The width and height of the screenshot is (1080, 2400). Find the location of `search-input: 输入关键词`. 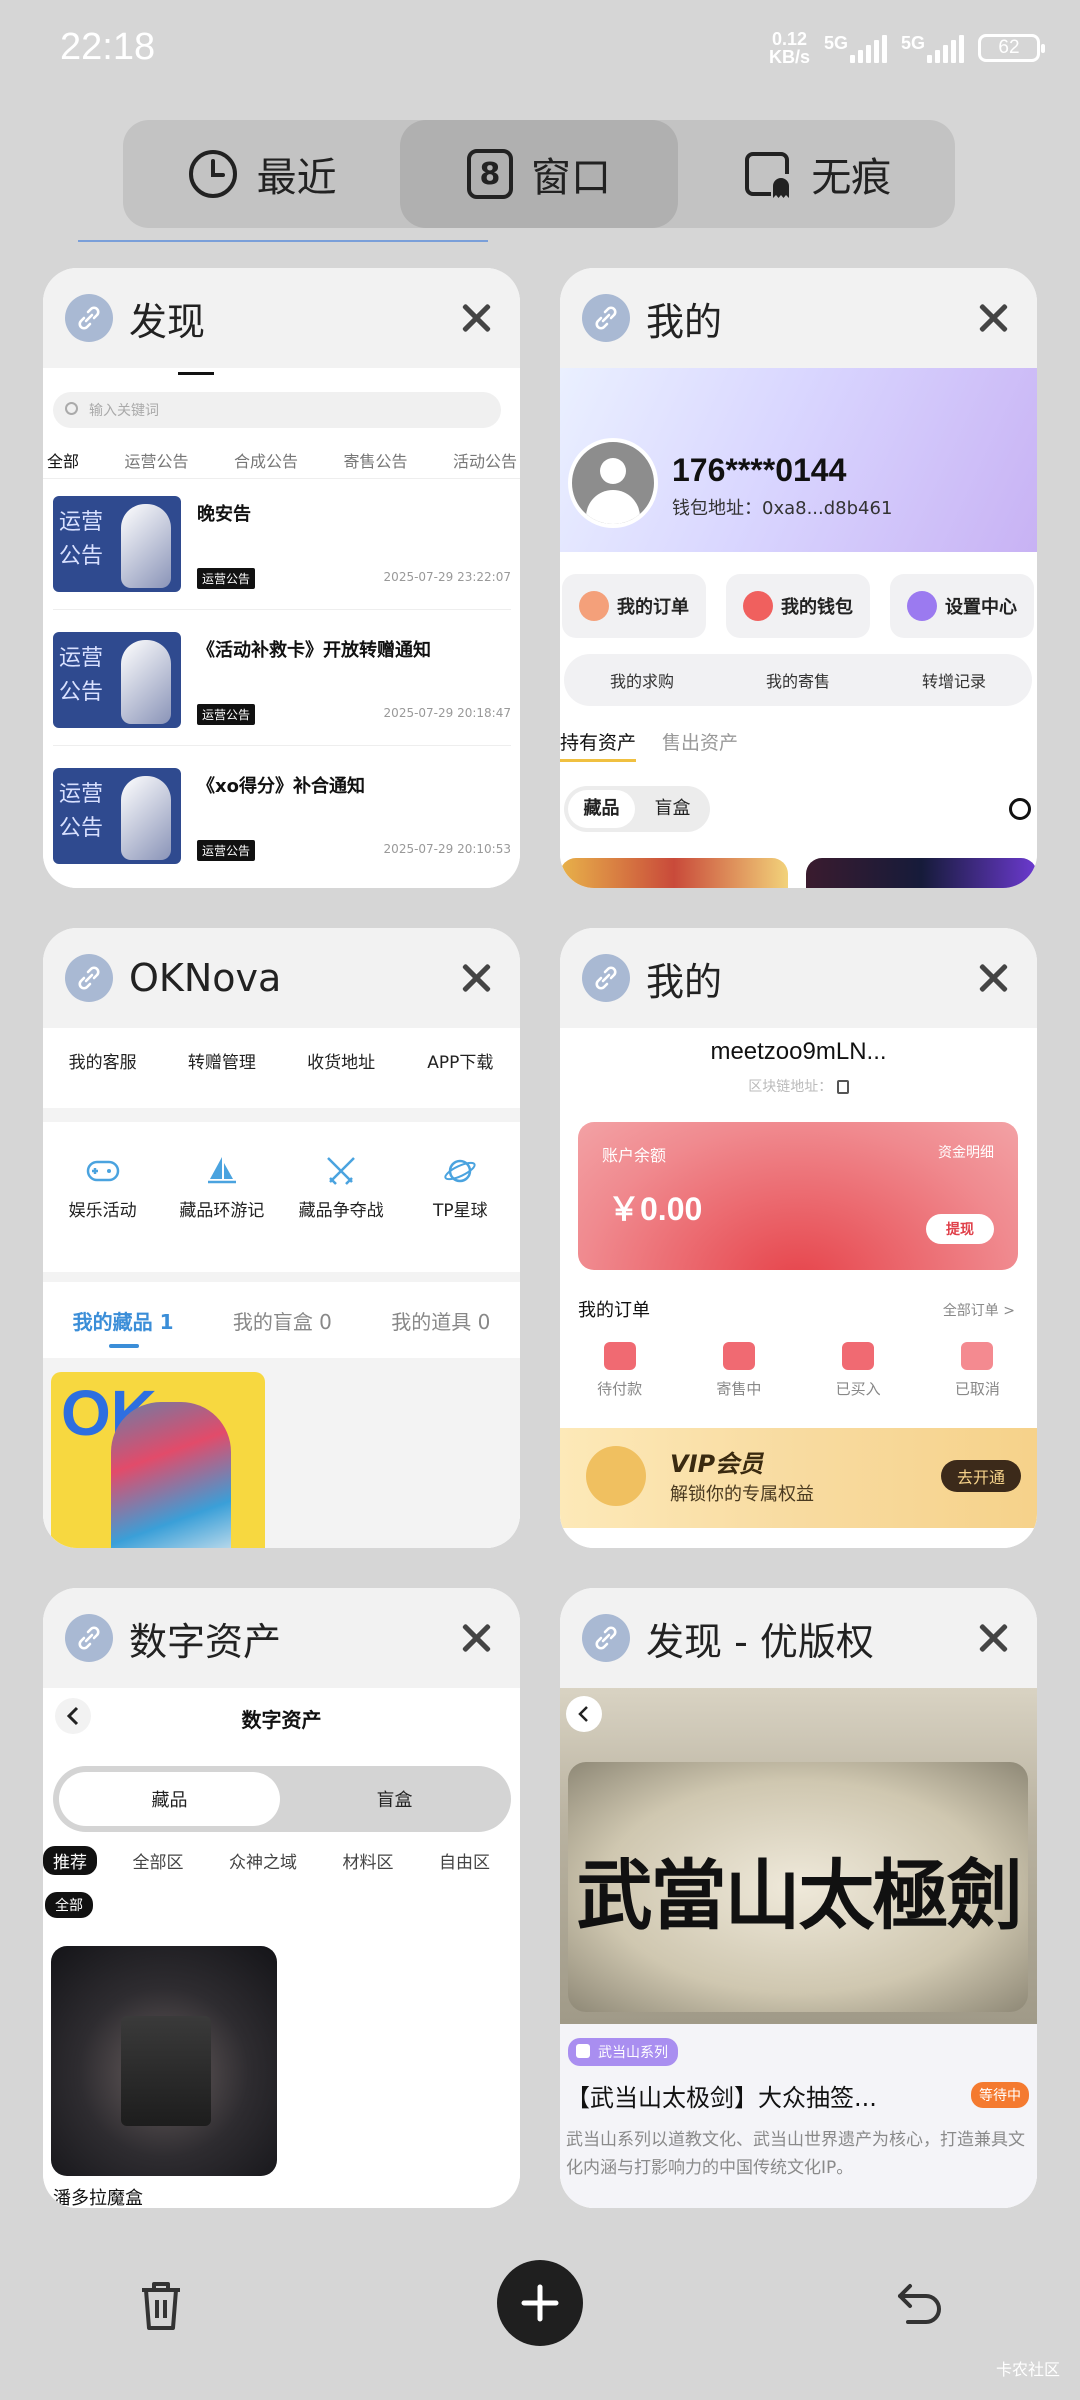

search-input: 输入关键词 is located at coordinates (277, 410).